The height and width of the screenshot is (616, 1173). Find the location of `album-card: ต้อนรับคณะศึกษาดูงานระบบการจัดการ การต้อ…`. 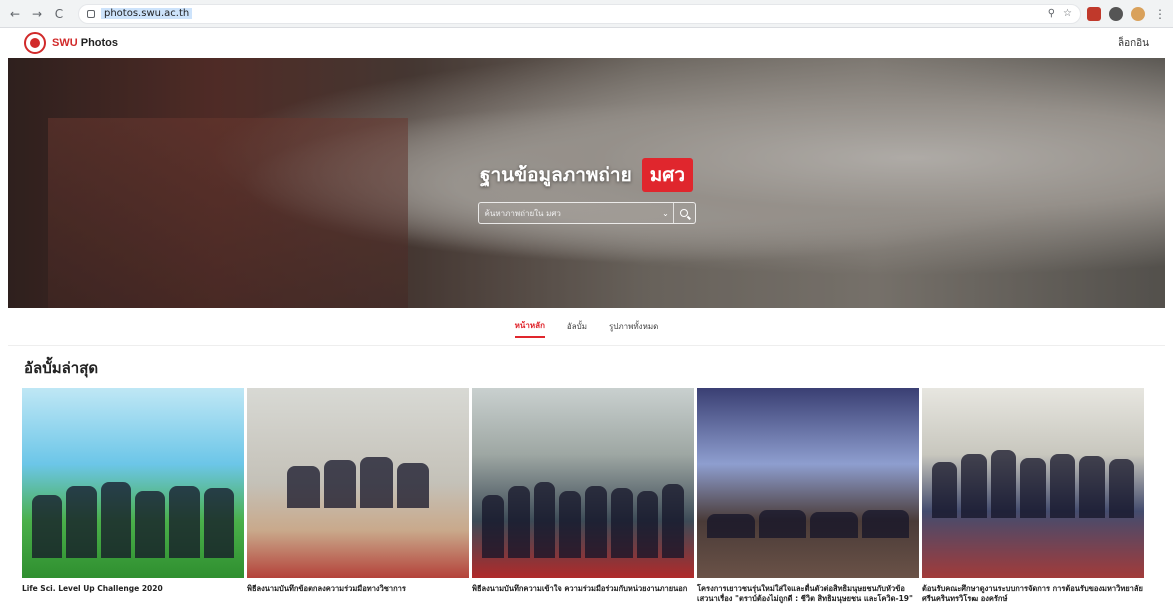

album-card: ต้อนรับคณะศึกษาดูงานระบบการจัดการ การต้อ… is located at coordinates (1033, 496).